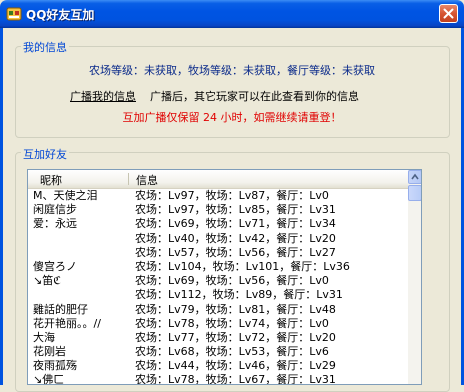  What do you see at coordinates (47, 281) in the screenshot?
I see `friend-nickname: ↘笛ℭ` at bounding box center [47, 281].